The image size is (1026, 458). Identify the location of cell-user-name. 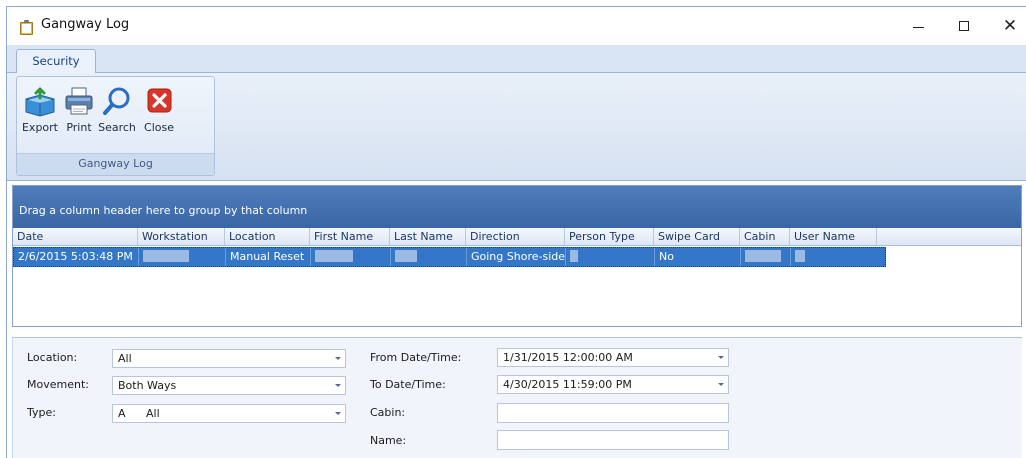
(834, 257).